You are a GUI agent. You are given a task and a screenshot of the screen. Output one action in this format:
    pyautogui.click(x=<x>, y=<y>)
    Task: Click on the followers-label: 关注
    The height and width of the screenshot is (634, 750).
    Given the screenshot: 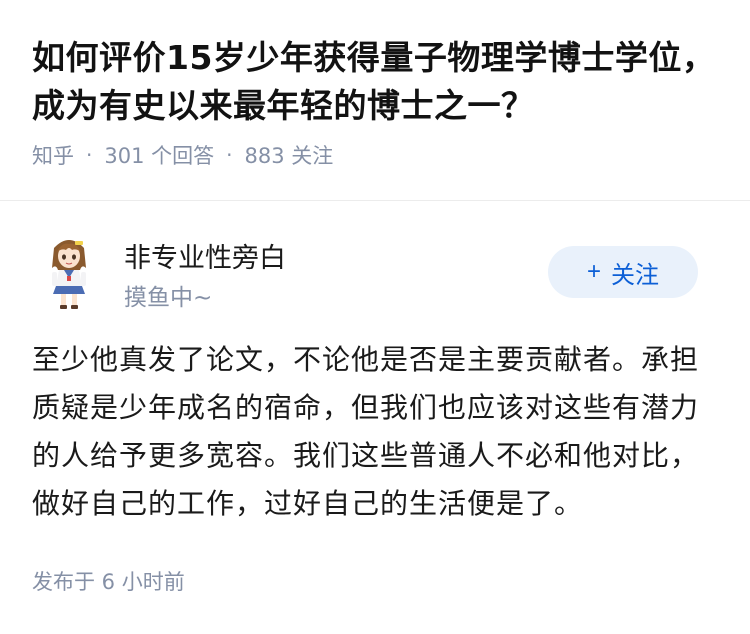 What is the action you would take?
    pyautogui.click(x=312, y=156)
    